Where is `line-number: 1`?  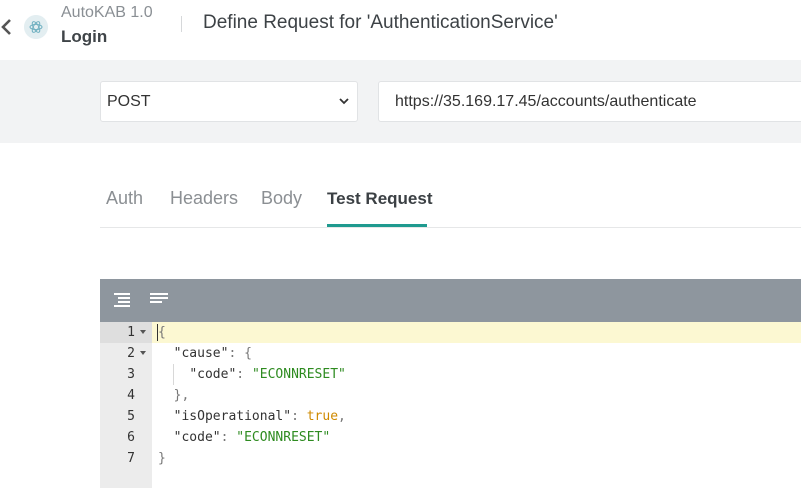 line-number: 1 is located at coordinates (131, 332).